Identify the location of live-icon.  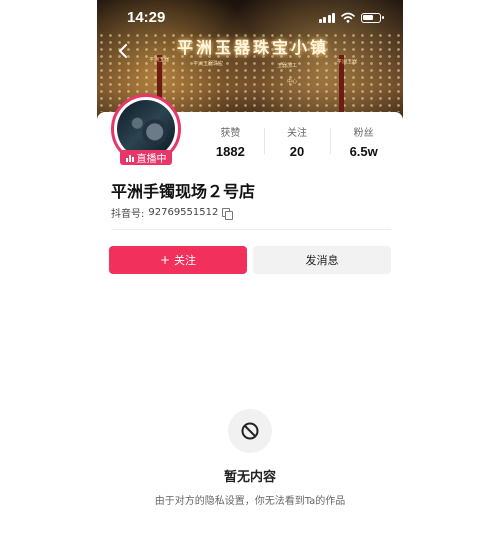
(129, 158).